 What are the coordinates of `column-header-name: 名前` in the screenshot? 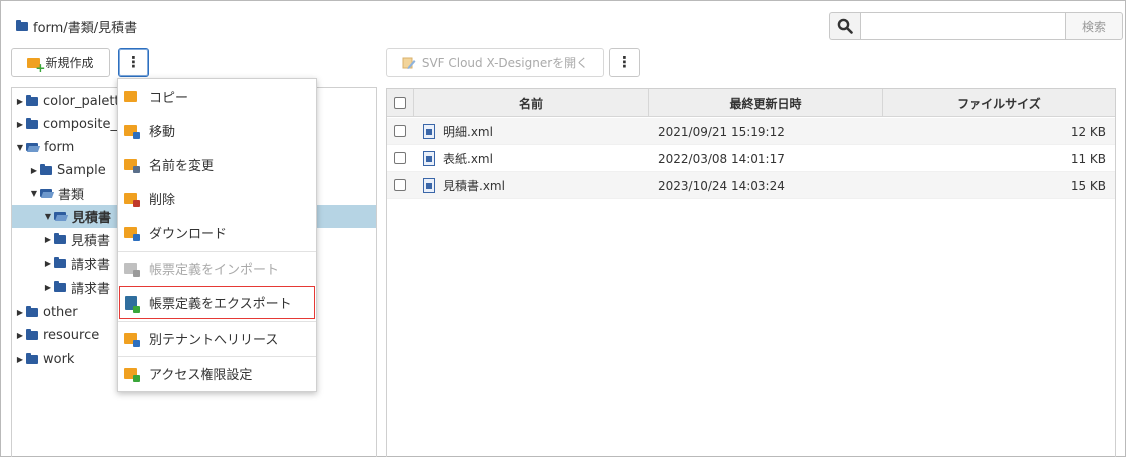 It's located at (530, 103).